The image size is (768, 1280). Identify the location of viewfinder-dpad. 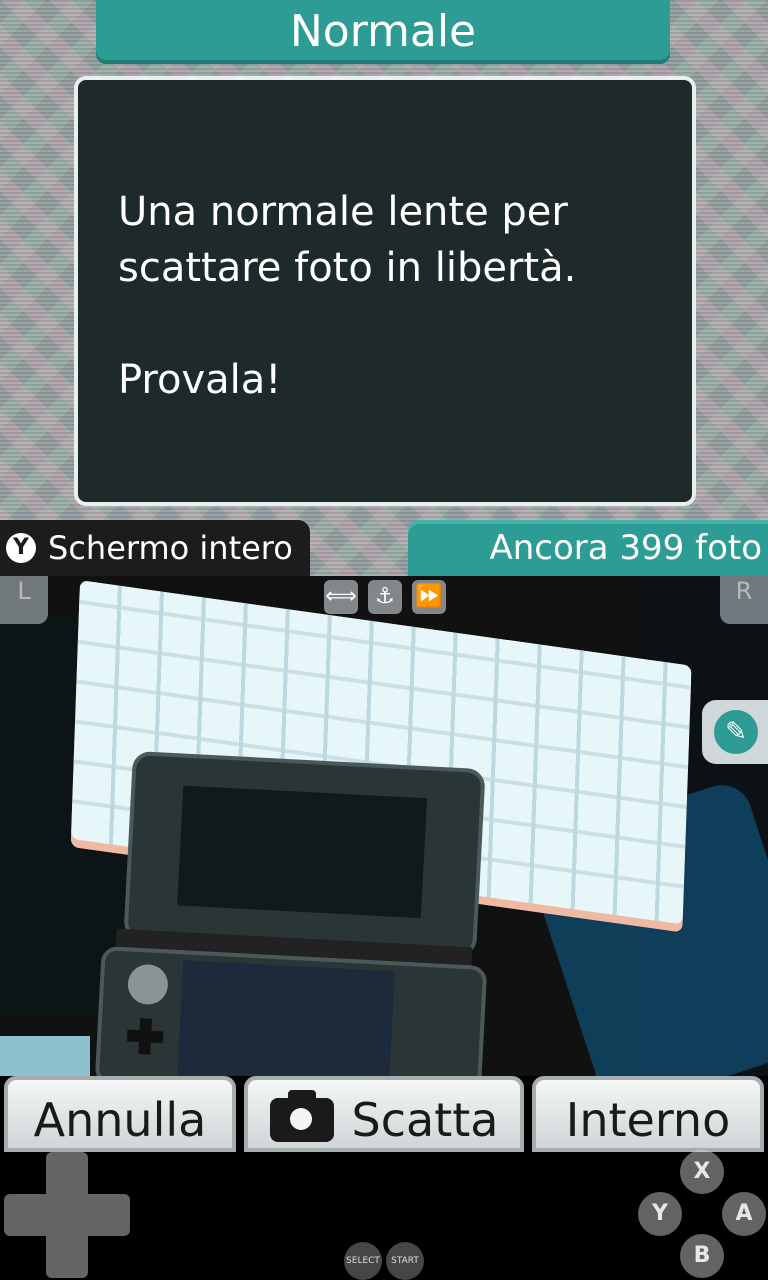
(145, 1036).